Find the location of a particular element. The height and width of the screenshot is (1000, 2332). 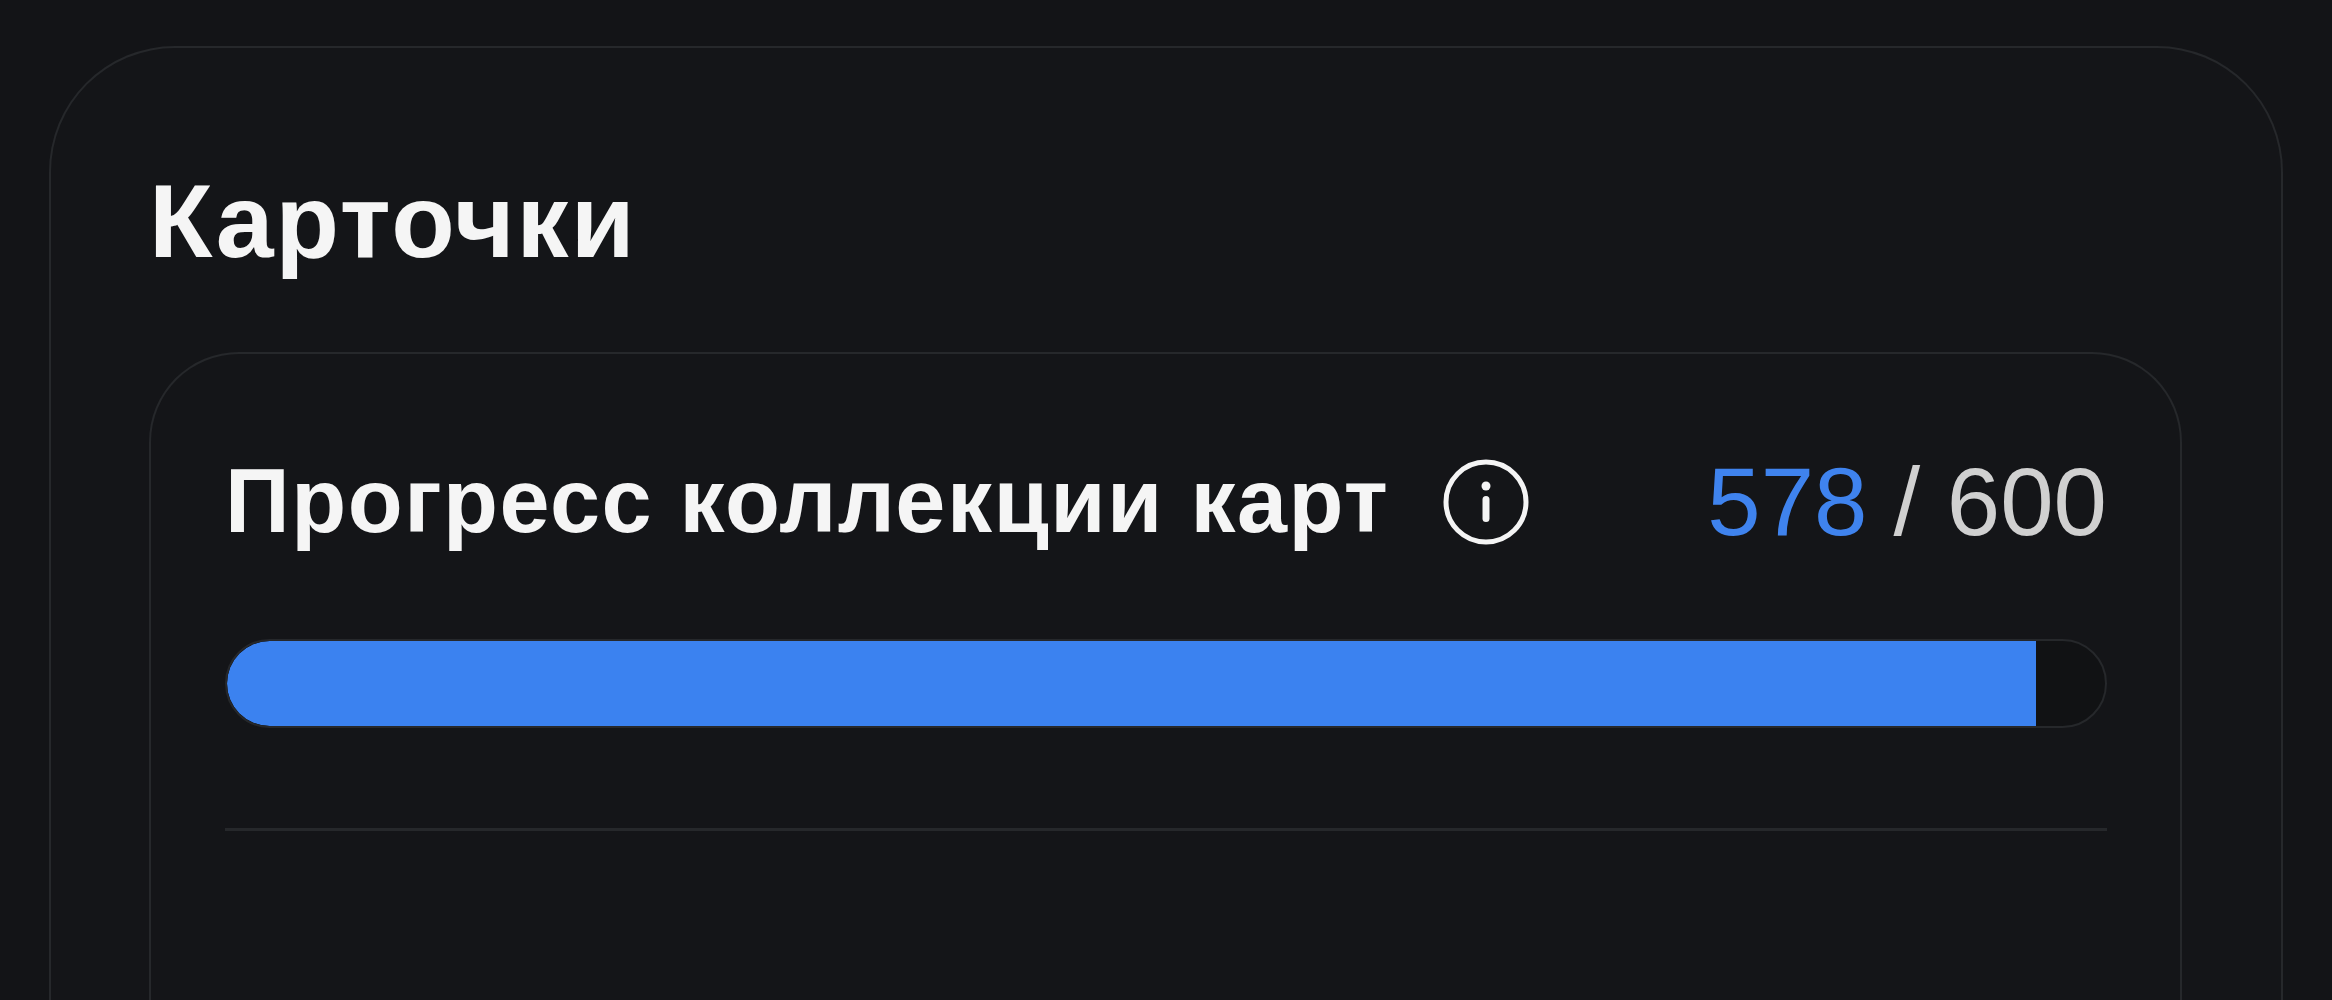

info-icon is located at coordinates (1486, 501).